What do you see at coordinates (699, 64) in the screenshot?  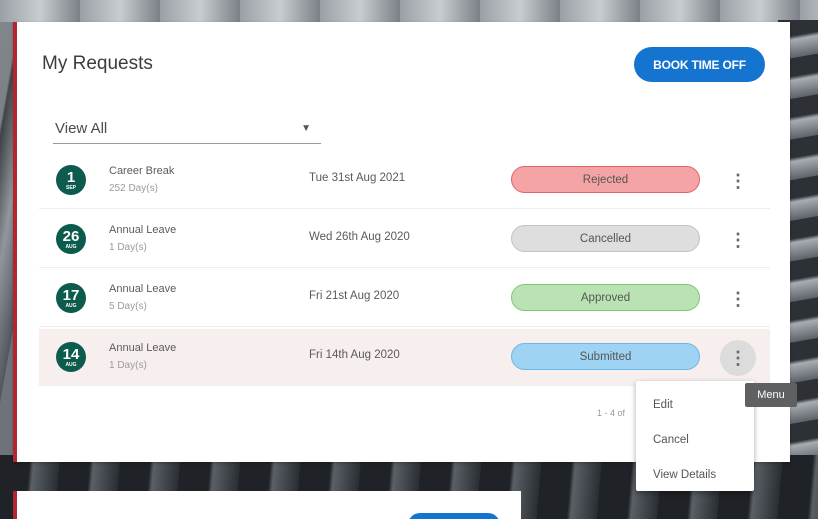 I see `book-time-off-button: BOOK TIME OFF` at bounding box center [699, 64].